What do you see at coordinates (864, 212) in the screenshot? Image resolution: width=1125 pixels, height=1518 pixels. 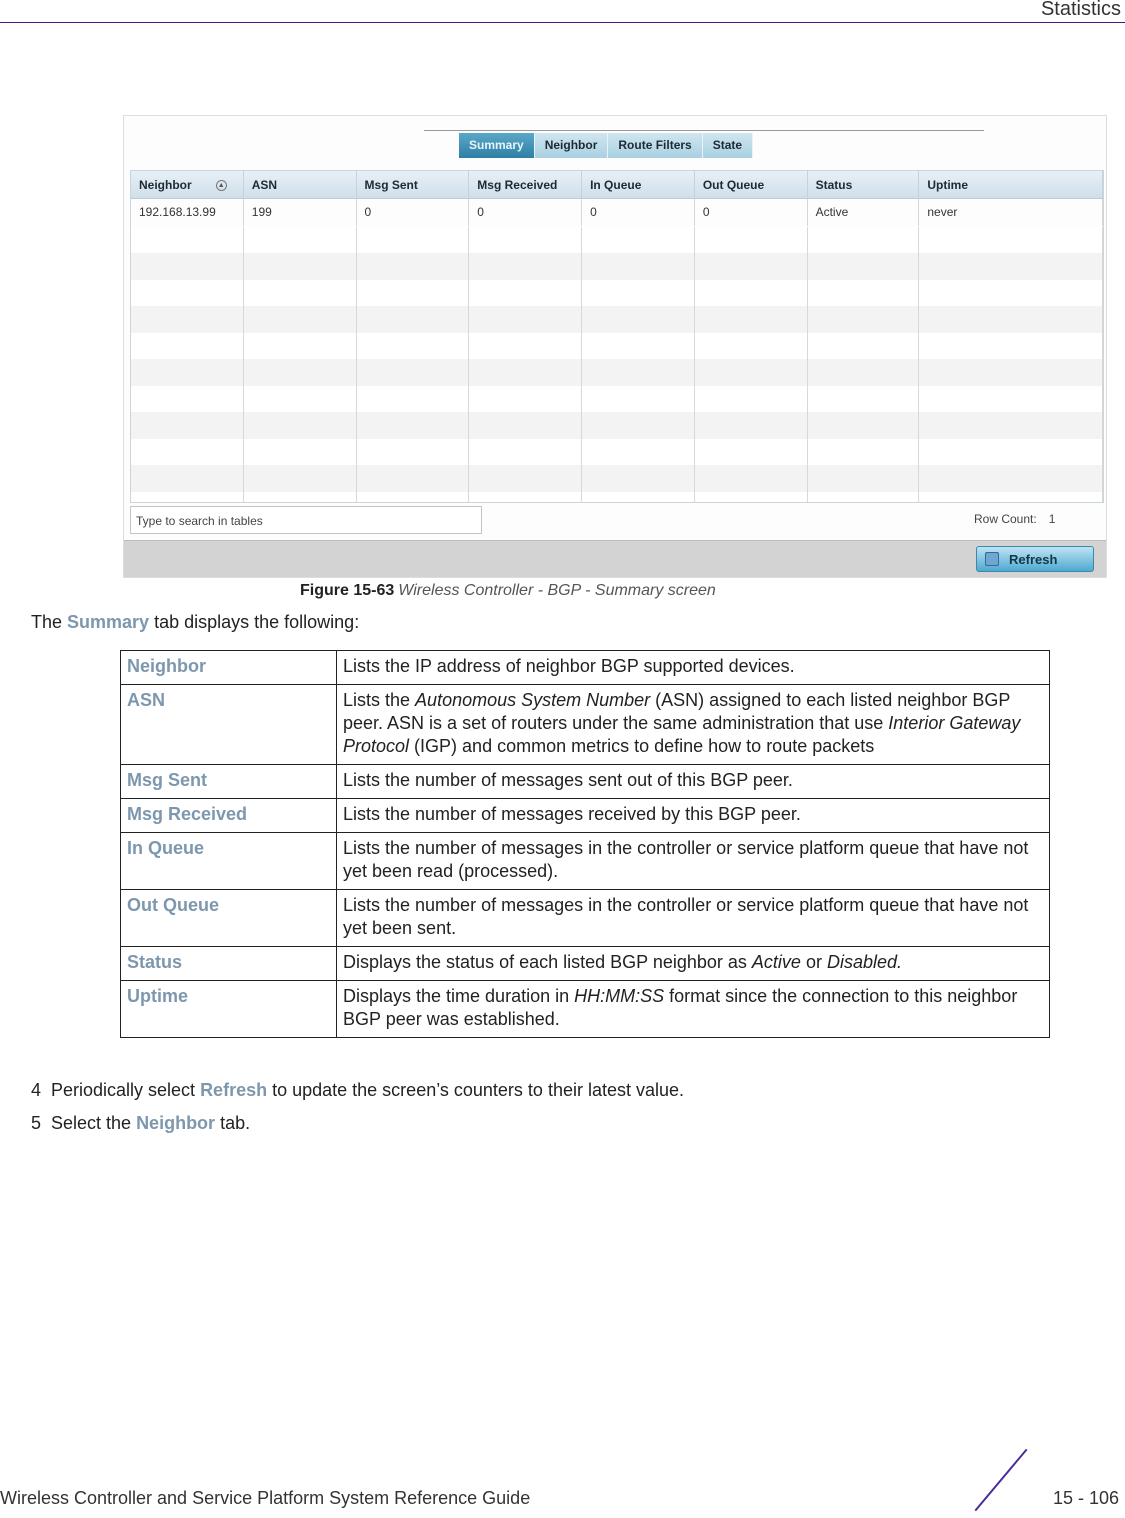 I see `cell-status: Active` at bounding box center [864, 212].